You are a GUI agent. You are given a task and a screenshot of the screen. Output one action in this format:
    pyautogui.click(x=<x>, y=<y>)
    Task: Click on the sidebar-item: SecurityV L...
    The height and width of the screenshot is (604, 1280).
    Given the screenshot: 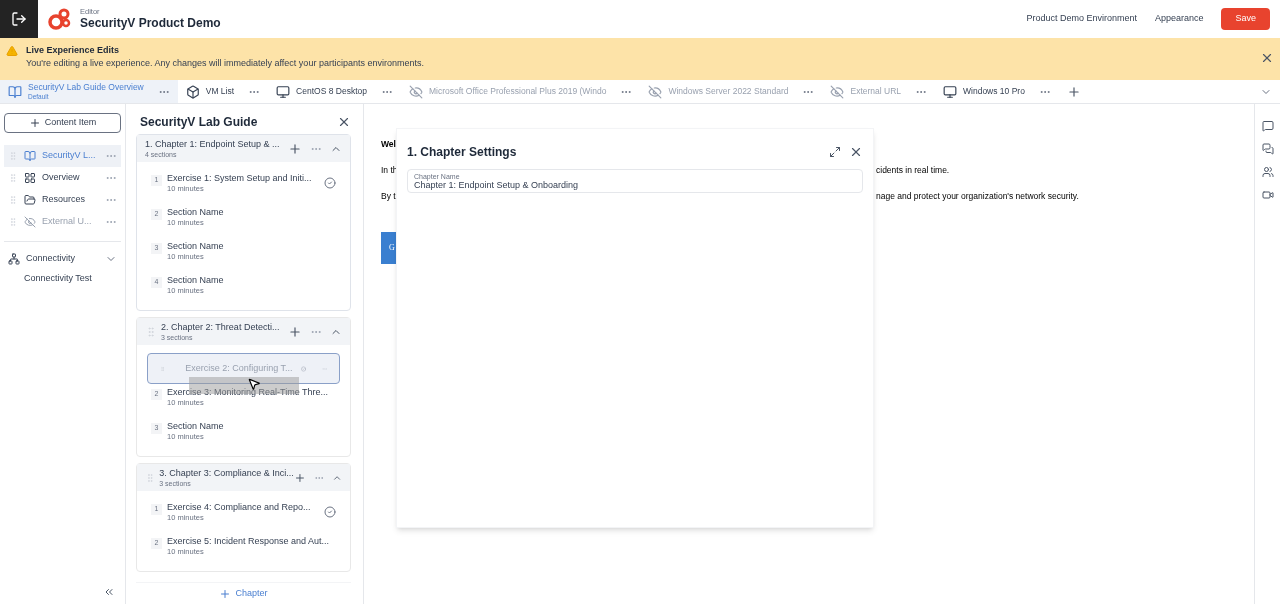 What is the action you would take?
    pyautogui.click(x=62, y=156)
    